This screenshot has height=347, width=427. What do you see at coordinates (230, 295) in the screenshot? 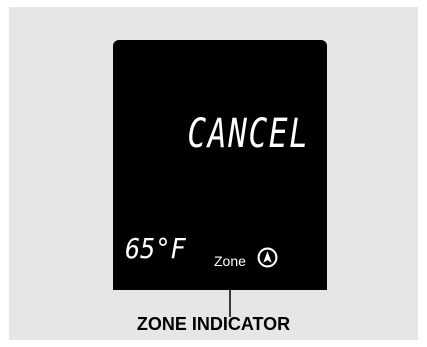
I see `zone-indicator-pointer` at bounding box center [230, 295].